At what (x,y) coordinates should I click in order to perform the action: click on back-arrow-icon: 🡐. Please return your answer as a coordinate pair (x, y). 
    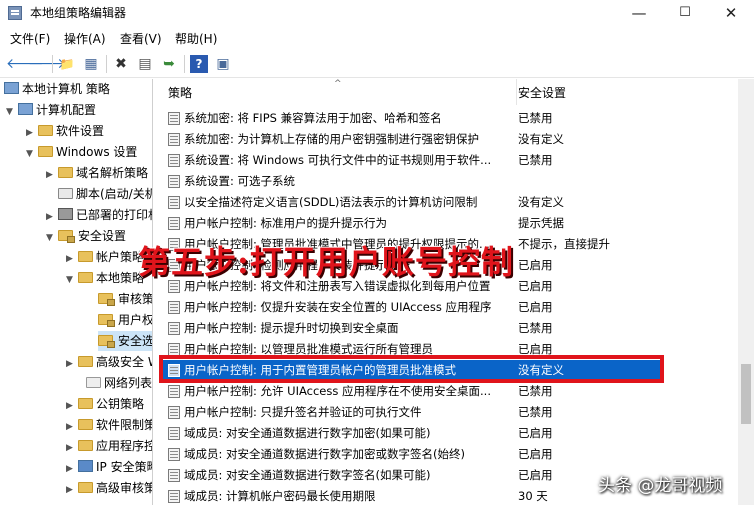
    Looking at the image, I should click on (25, 64).